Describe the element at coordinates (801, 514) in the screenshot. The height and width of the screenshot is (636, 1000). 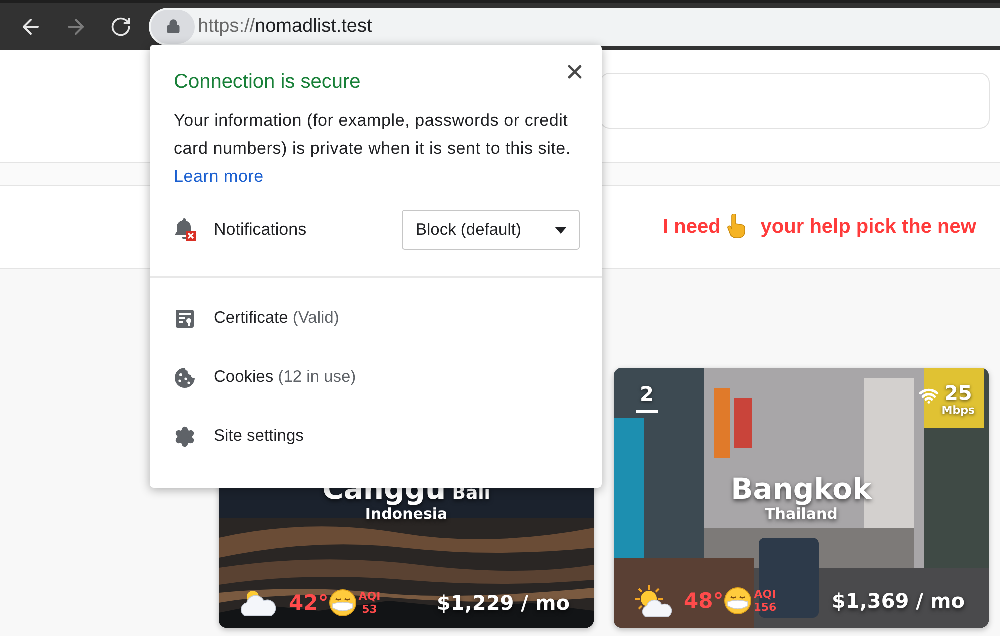
I see `country-name: Thailand` at that location.